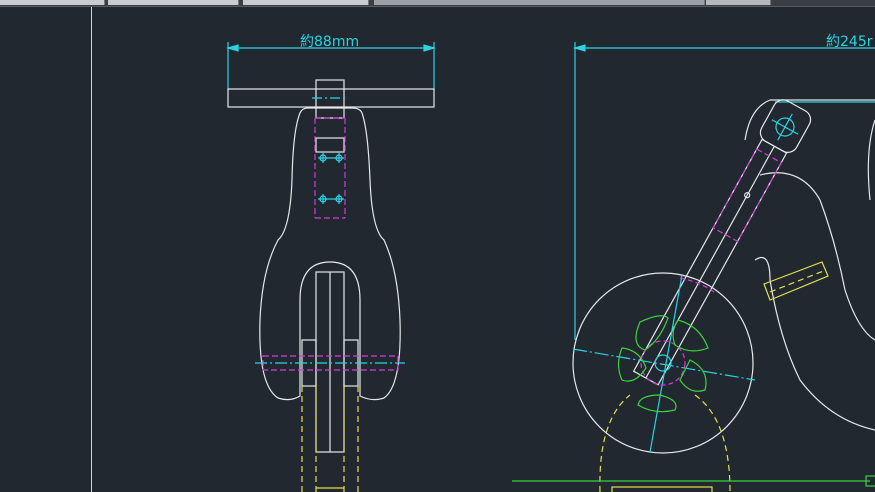 The image size is (875, 492). Describe the element at coordinates (331, 178) in the screenshot. I see `bolt-holes` at that location.